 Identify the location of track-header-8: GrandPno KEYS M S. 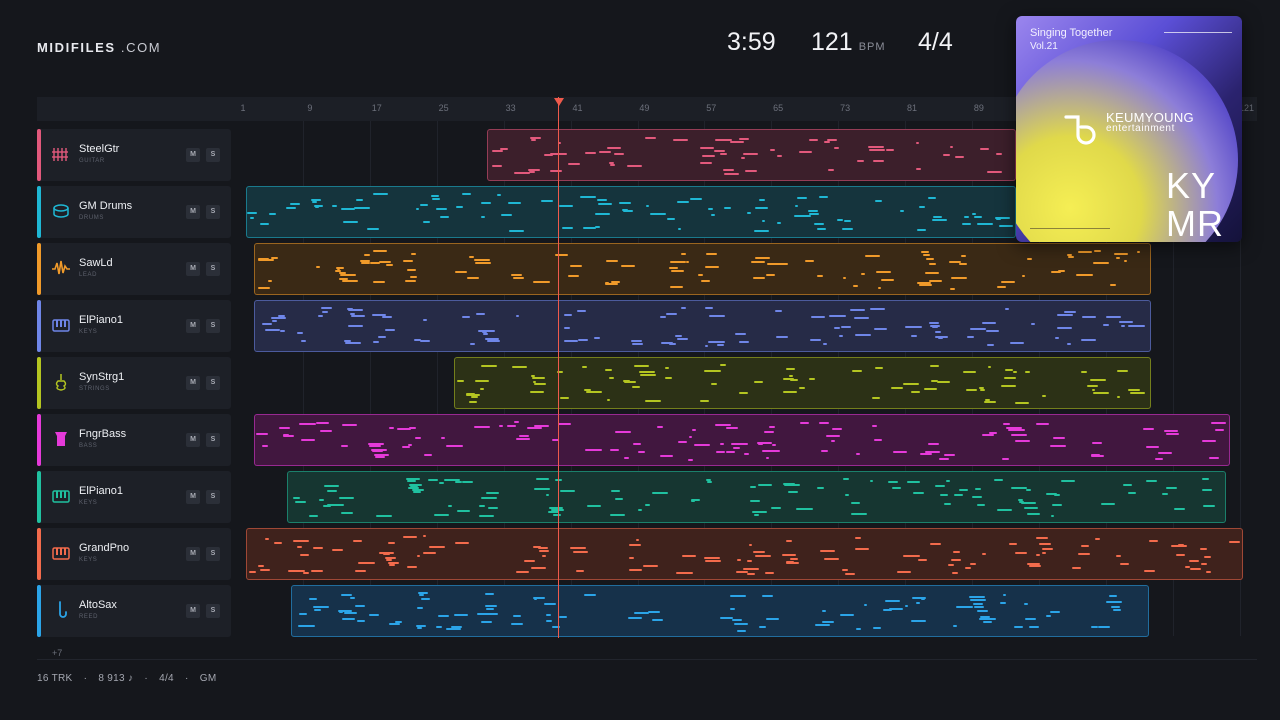
(134, 554).